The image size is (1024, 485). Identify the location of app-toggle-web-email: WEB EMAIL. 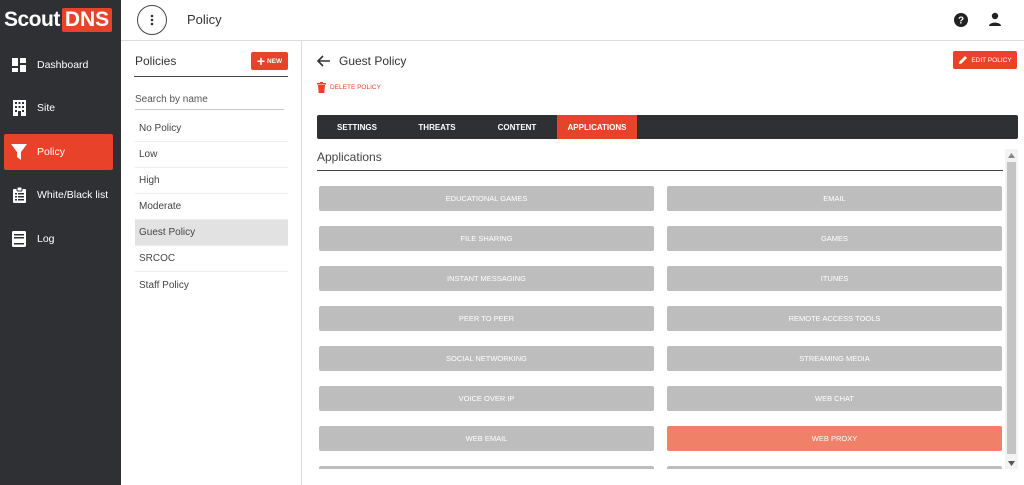
(486, 438).